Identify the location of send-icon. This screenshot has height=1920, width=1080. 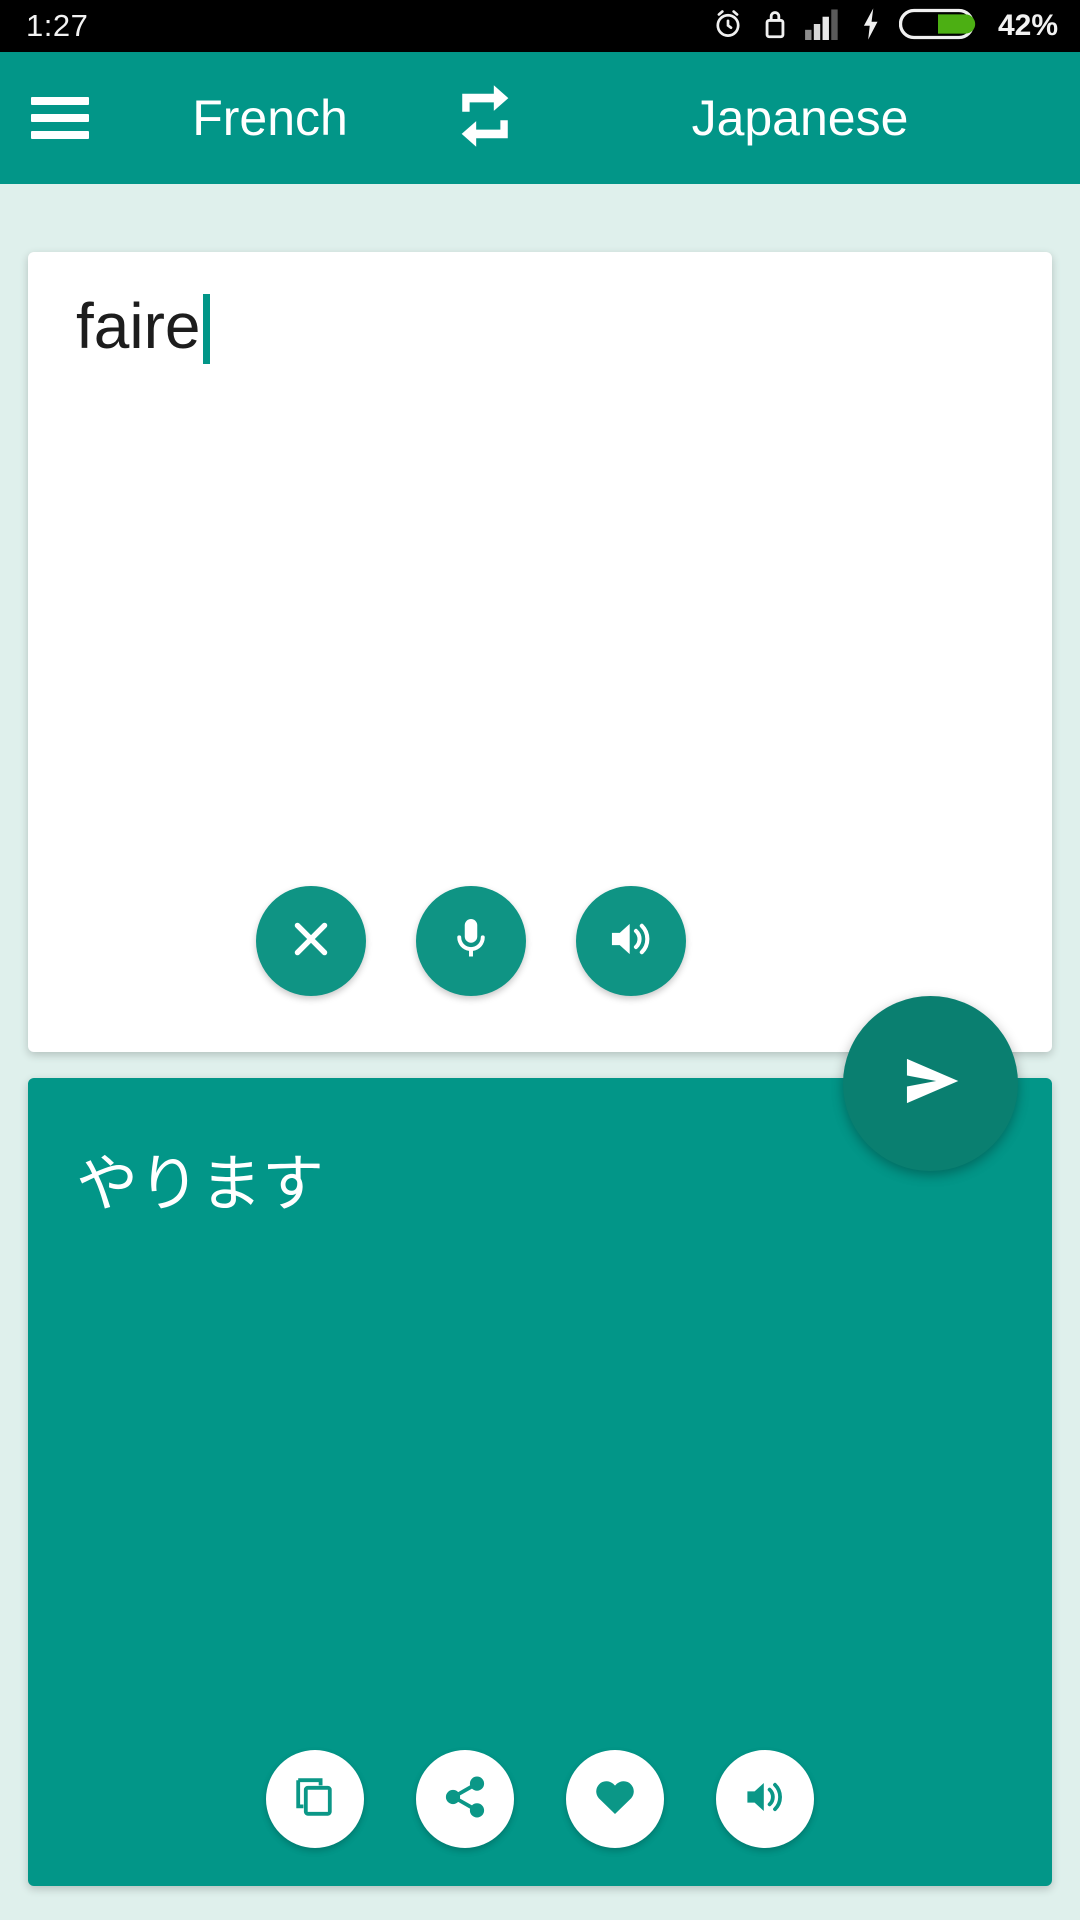
(931, 1083).